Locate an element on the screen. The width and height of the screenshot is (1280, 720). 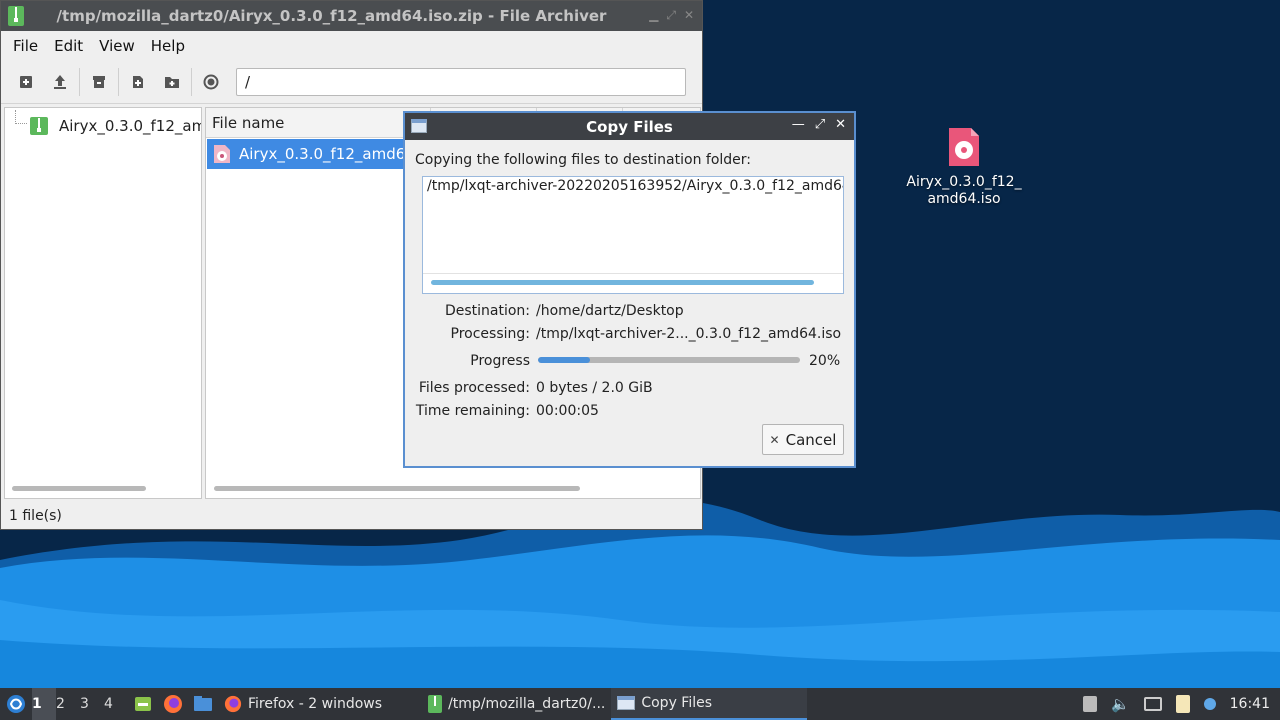
toolbar: / is located at coordinates (351, 82).